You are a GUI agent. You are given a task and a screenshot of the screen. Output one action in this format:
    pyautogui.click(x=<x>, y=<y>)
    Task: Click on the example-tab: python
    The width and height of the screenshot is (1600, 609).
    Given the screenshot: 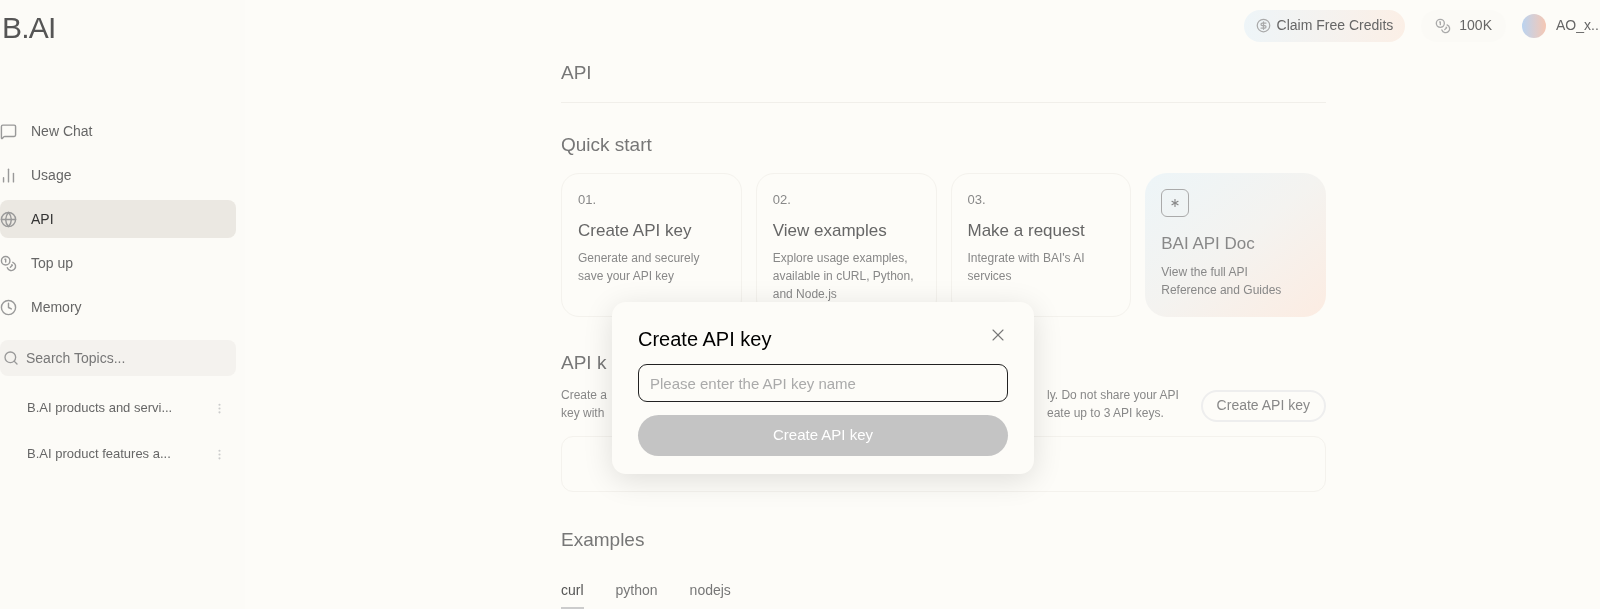 What is the action you would take?
    pyautogui.click(x=636, y=594)
    